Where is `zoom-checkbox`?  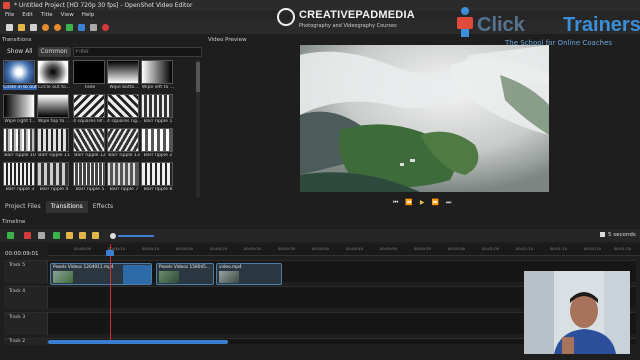
zoom-checkbox is located at coordinates (602, 234).